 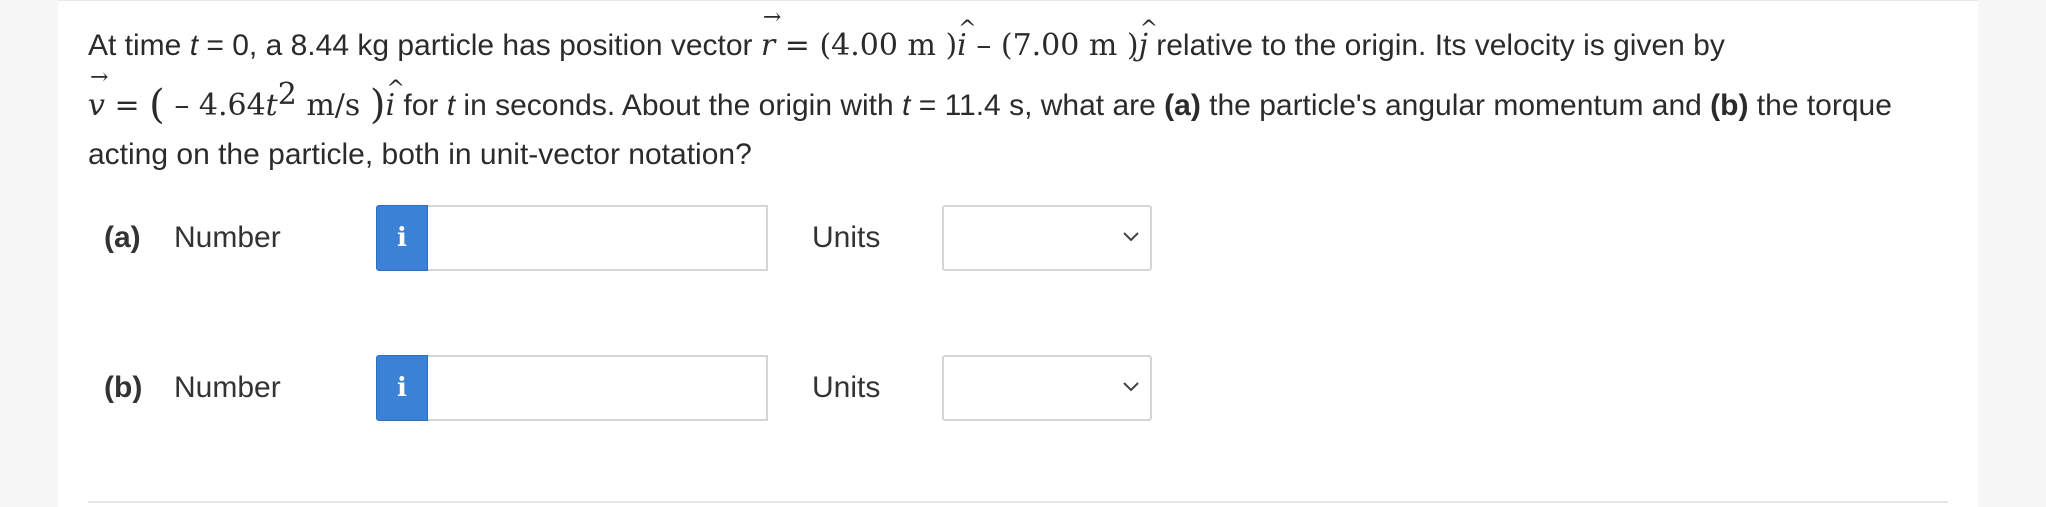 I want to click on part-label: (b), so click(x=123, y=387).